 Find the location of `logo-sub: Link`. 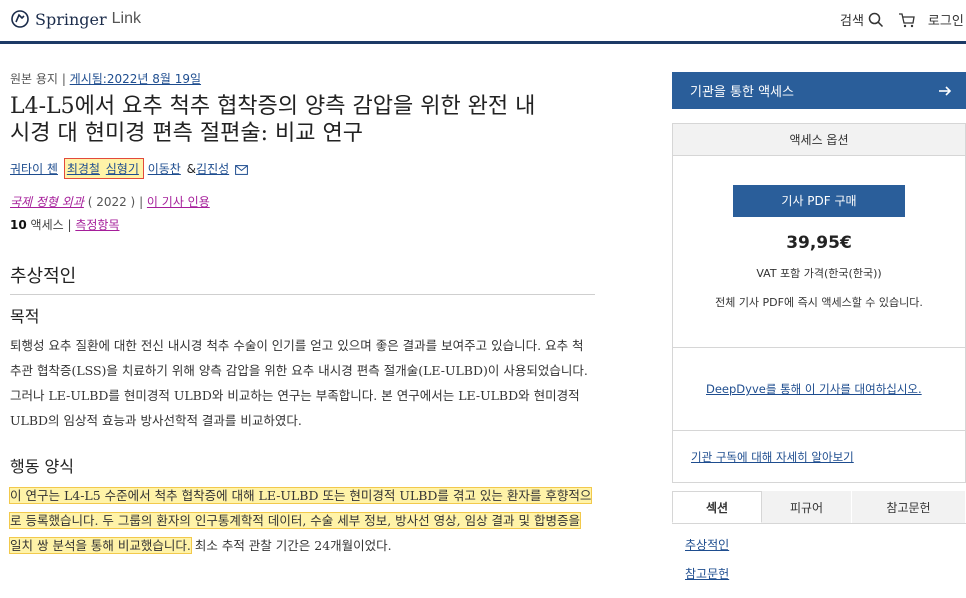

logo-sub: Link is located at coordinates (126, 18).